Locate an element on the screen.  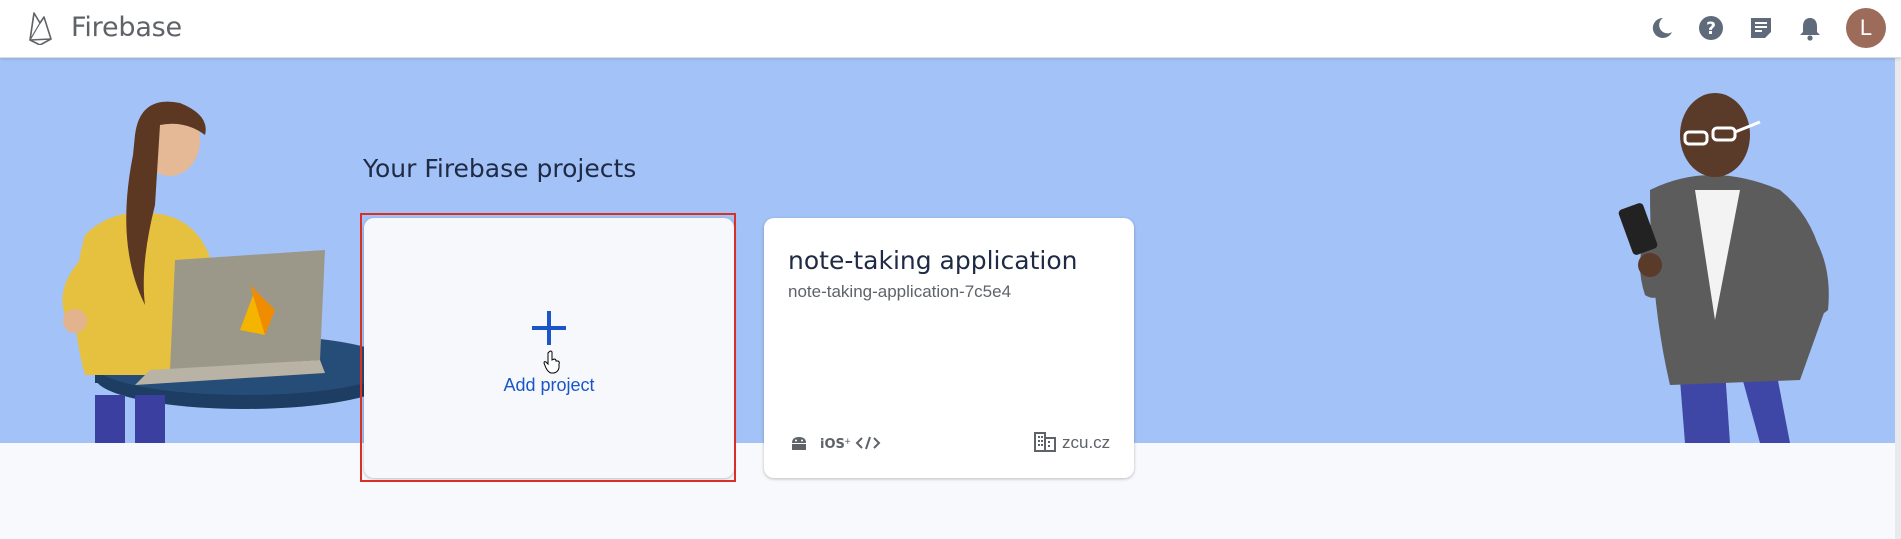
project-name: note-taking application is located at coordinates (932, 260).